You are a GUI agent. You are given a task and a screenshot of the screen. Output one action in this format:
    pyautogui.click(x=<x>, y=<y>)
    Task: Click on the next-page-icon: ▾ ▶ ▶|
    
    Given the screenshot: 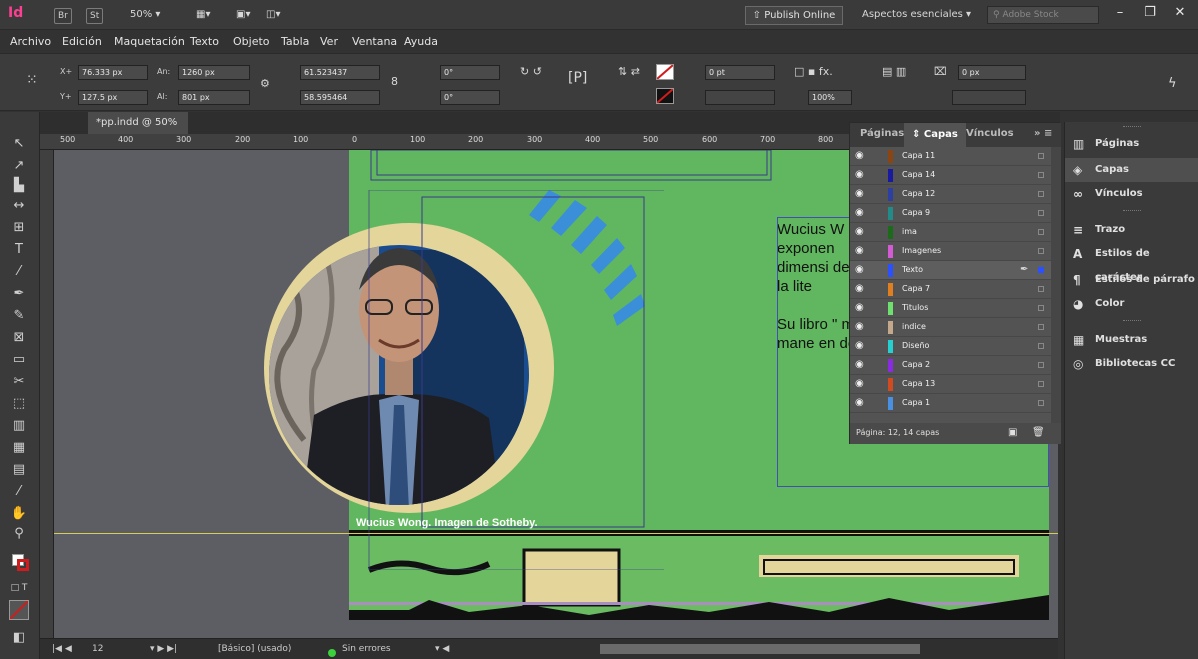 What is the action you would take?
    pyautogui.click(x=163, y=649)
    